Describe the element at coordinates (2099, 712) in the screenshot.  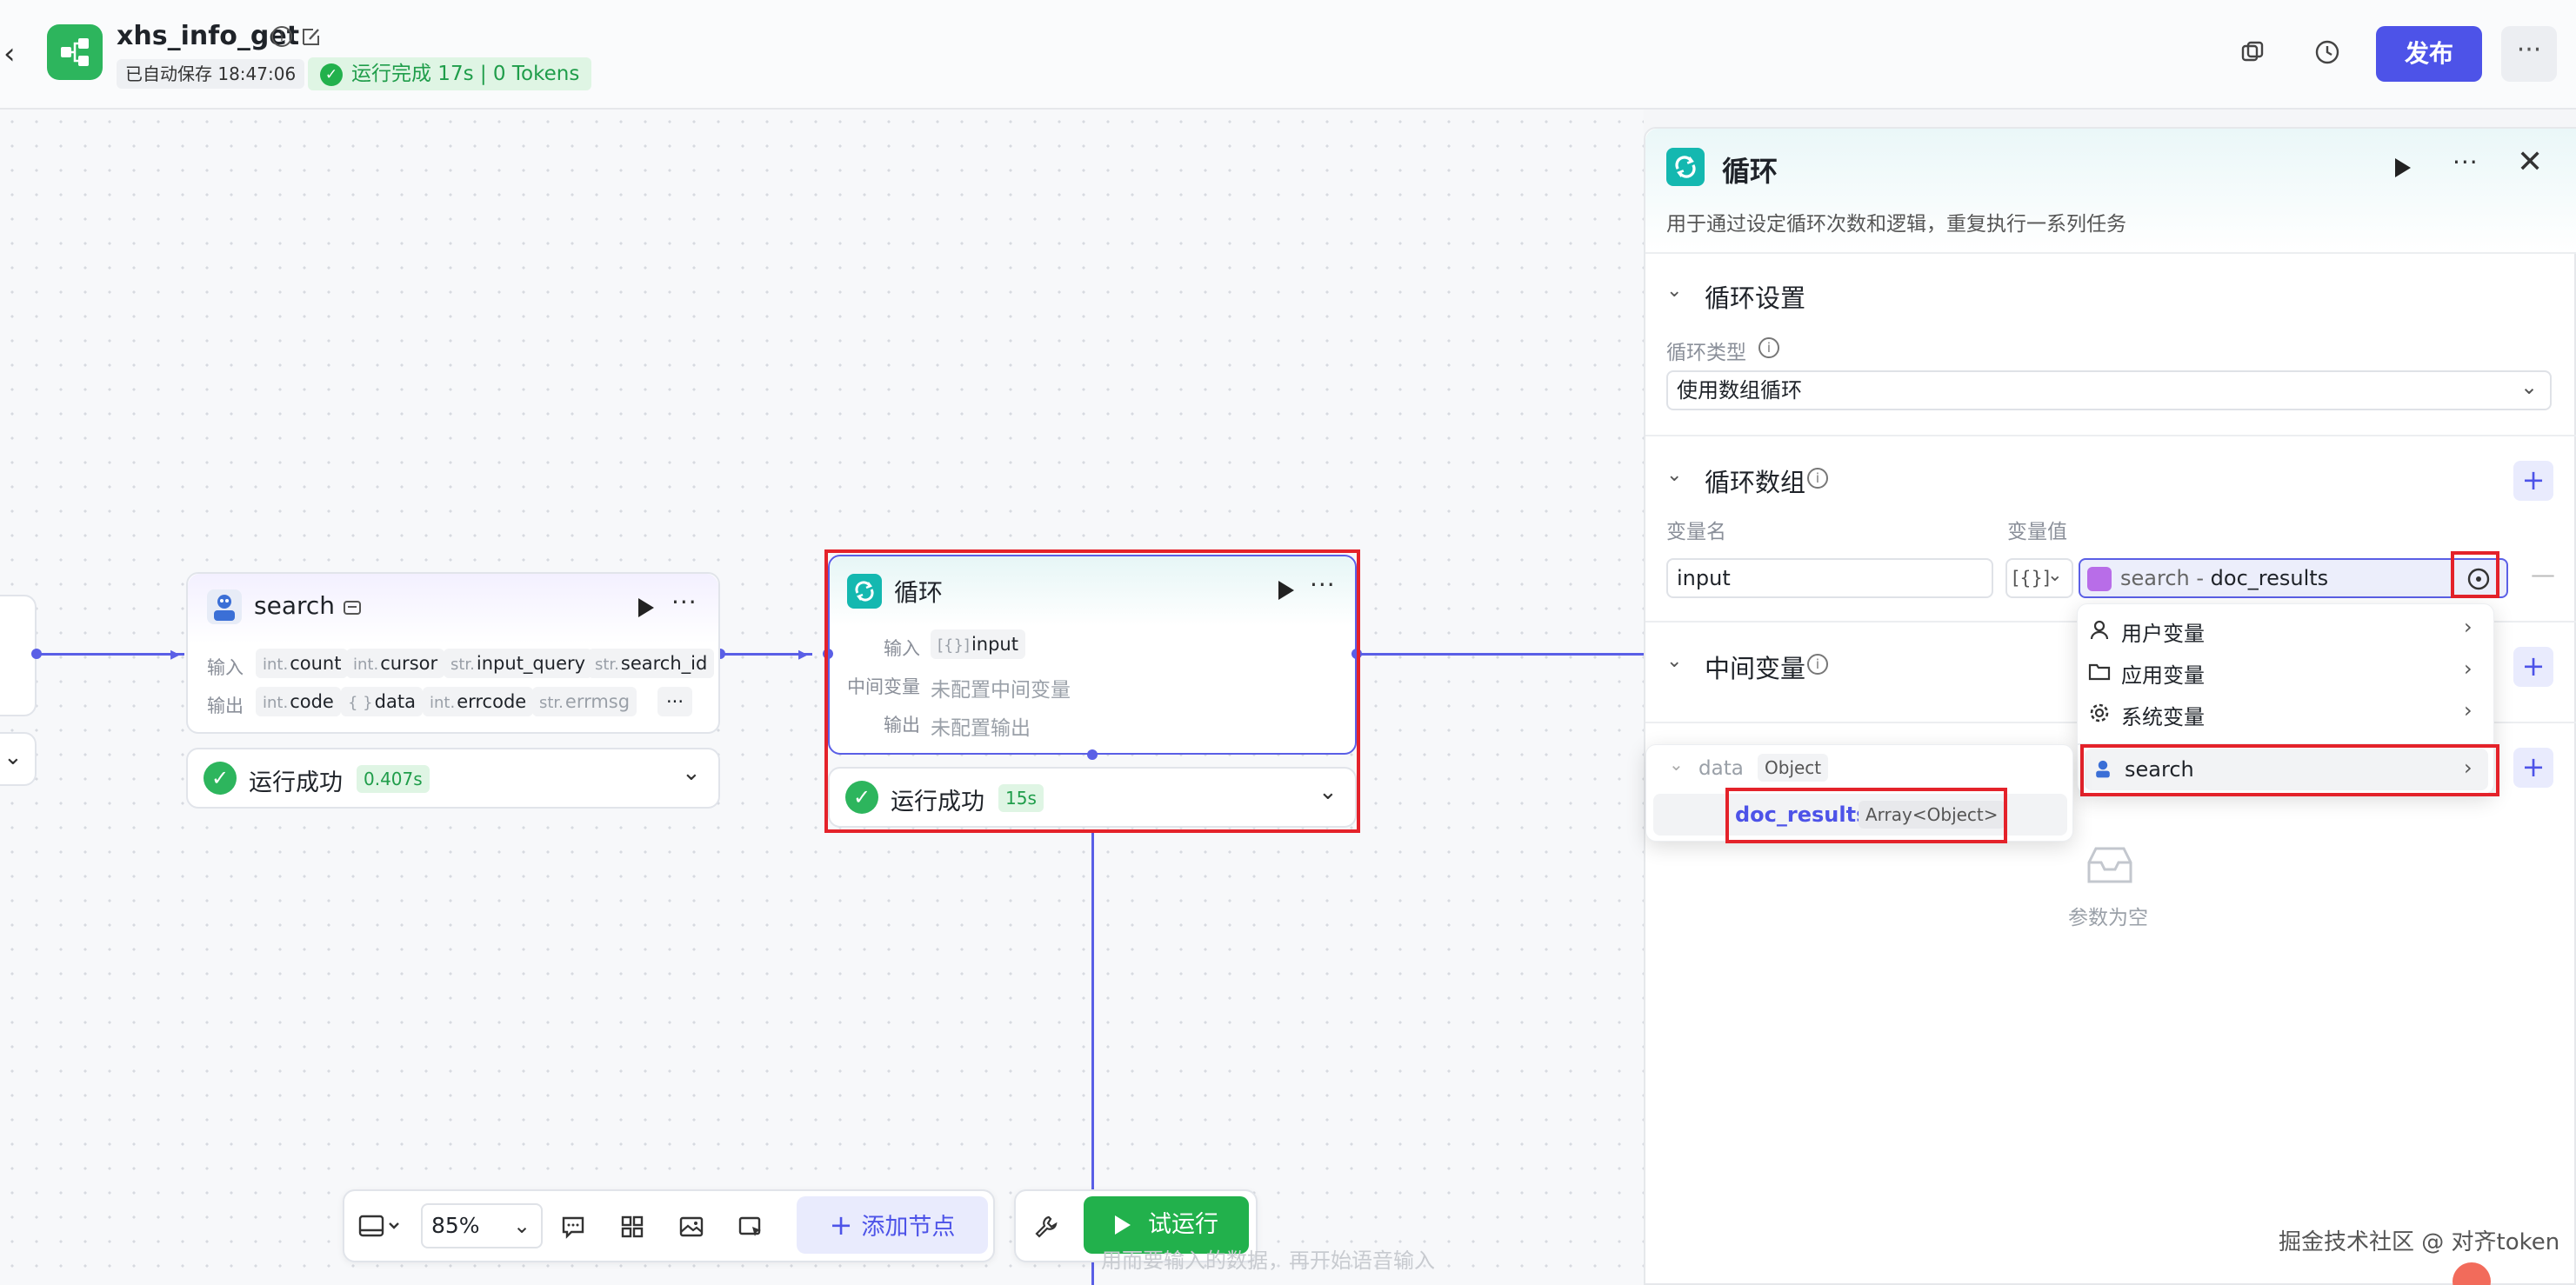
I see `settings-gear-icon` at that location.